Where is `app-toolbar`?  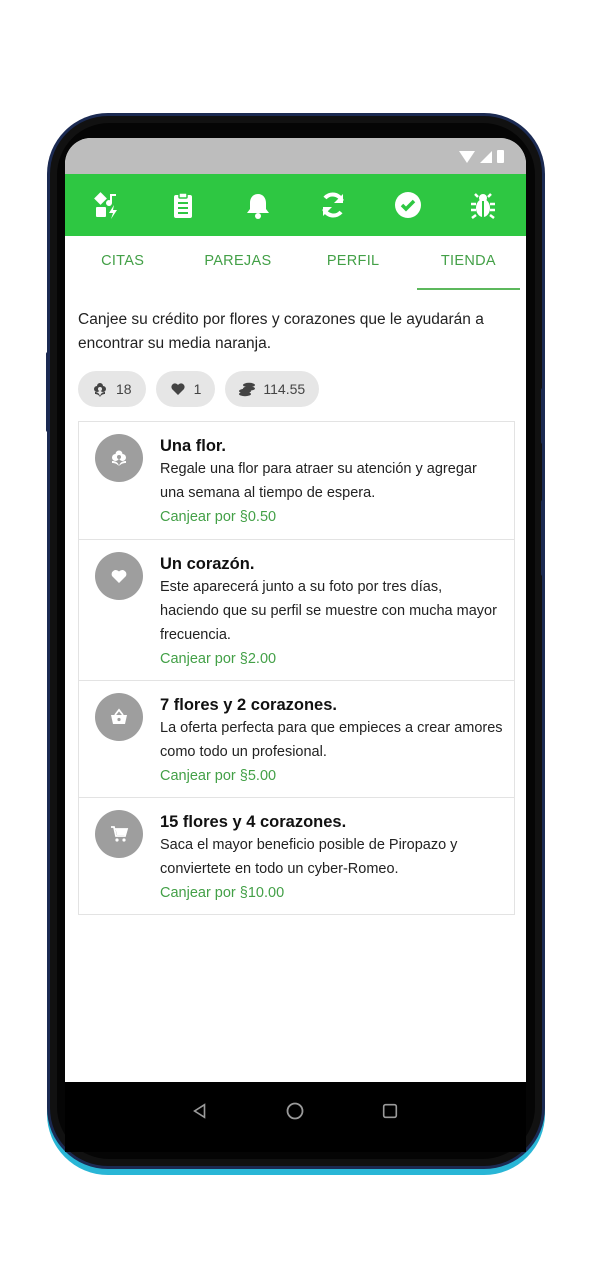
app-toolbar is located at coordinates (295, 205).